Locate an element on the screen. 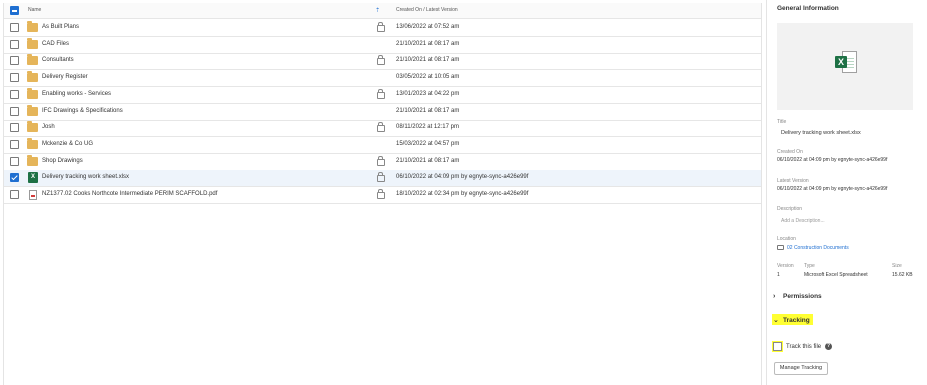  title-label: Title is located at coordinates (782, 122).